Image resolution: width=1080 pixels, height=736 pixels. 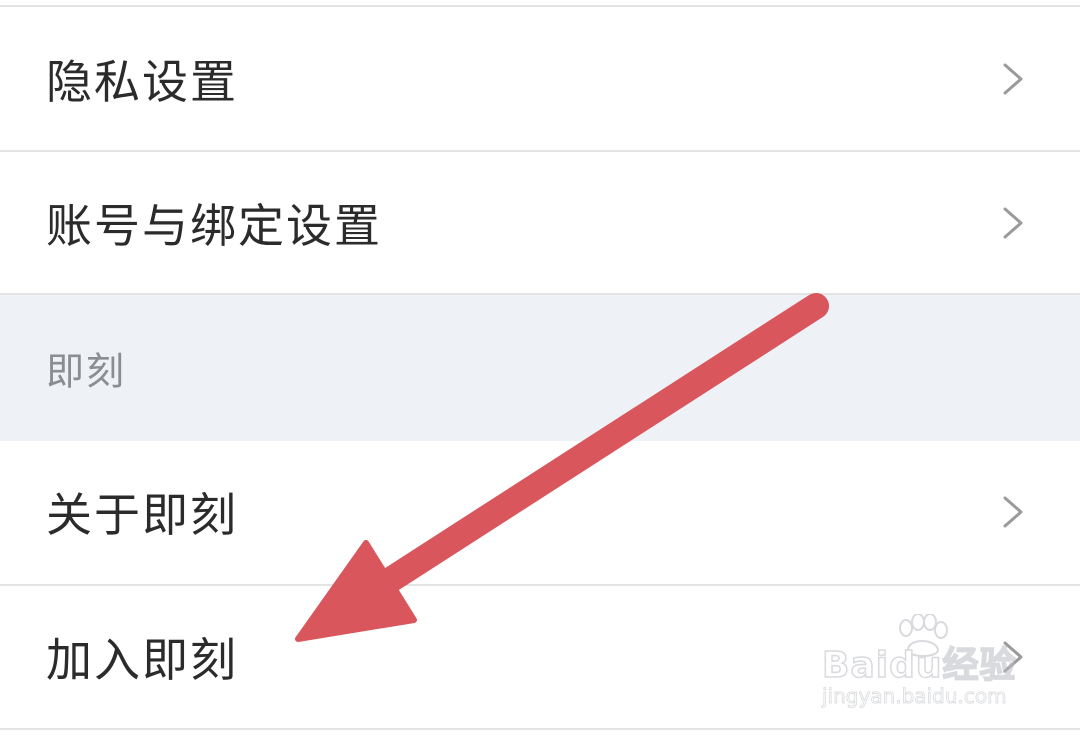 What do you see at coordinates (142, 515) in the screenshot?
I see `about-jike-label: 关于即刻` at bounding box center [142, 515].